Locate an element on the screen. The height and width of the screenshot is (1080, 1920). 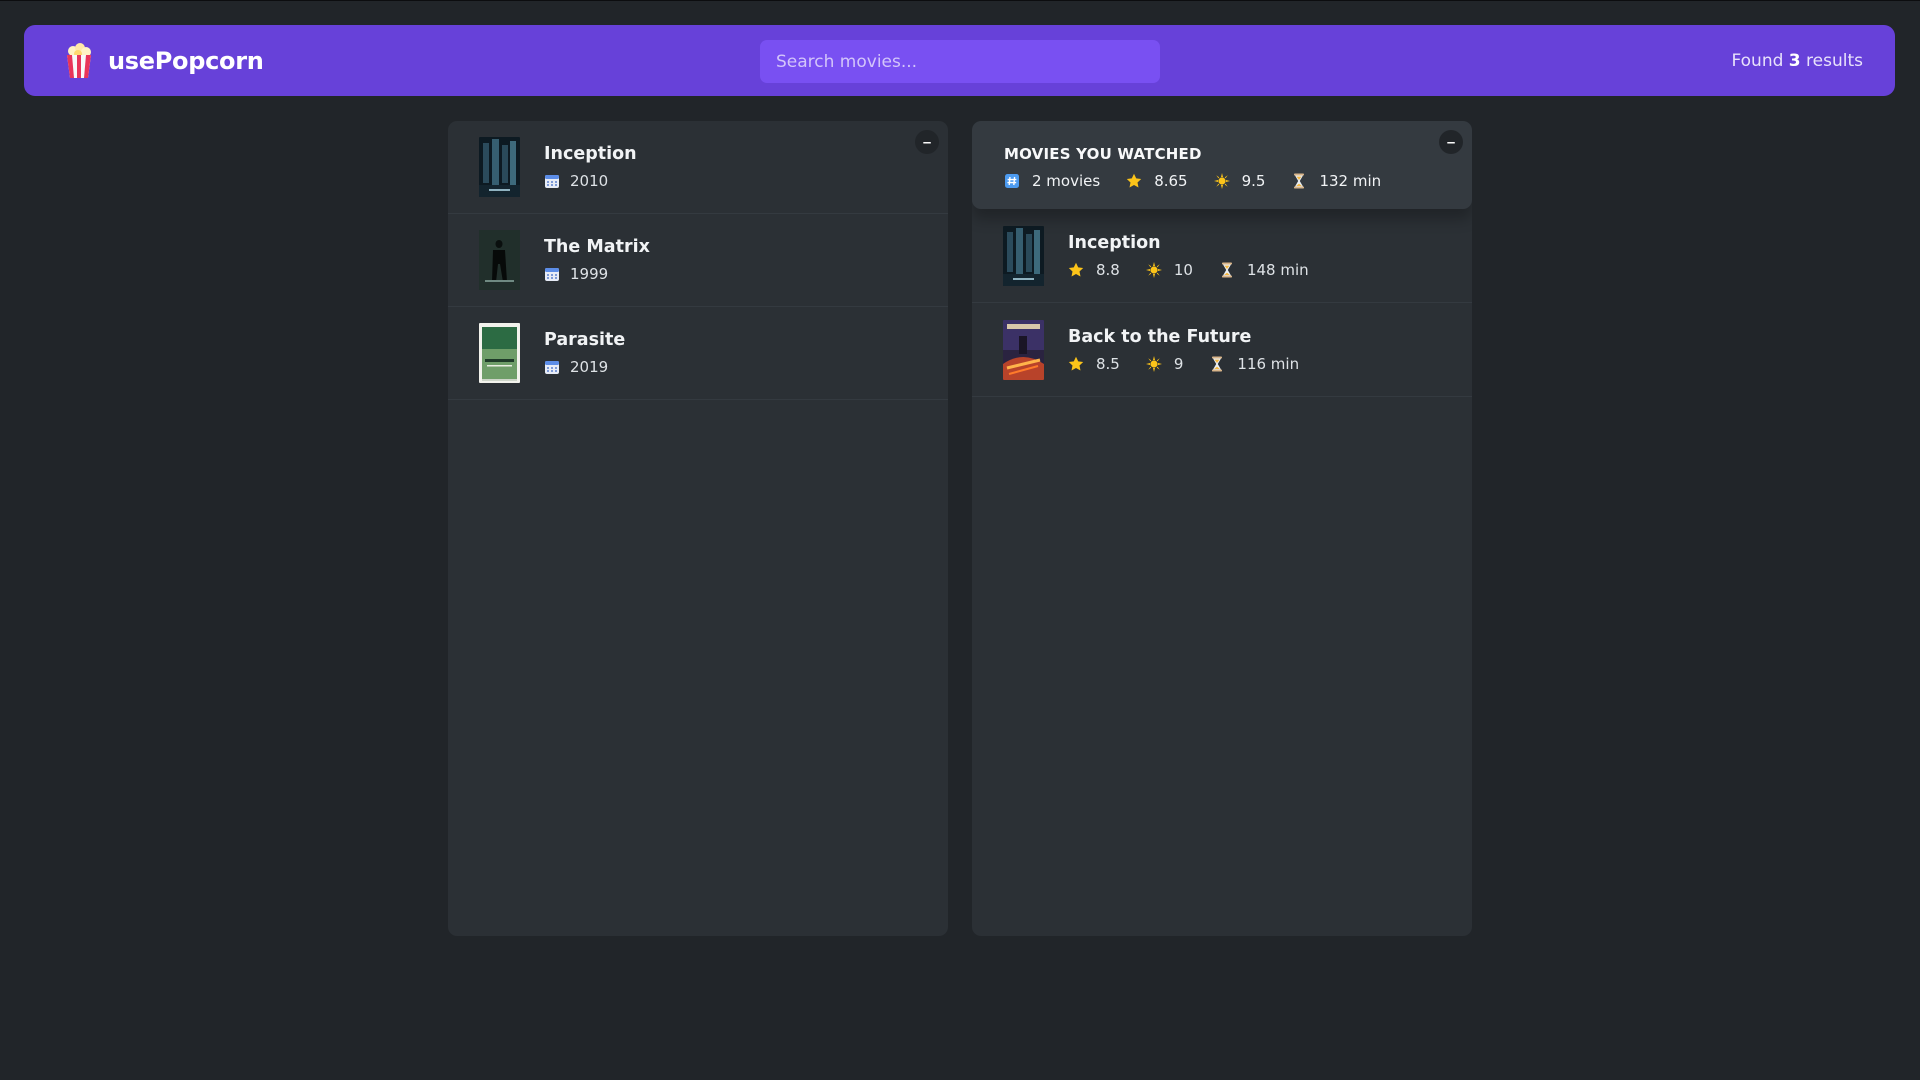
watched-imdb-value: 8.8 is located at coordinates (1108, 269).